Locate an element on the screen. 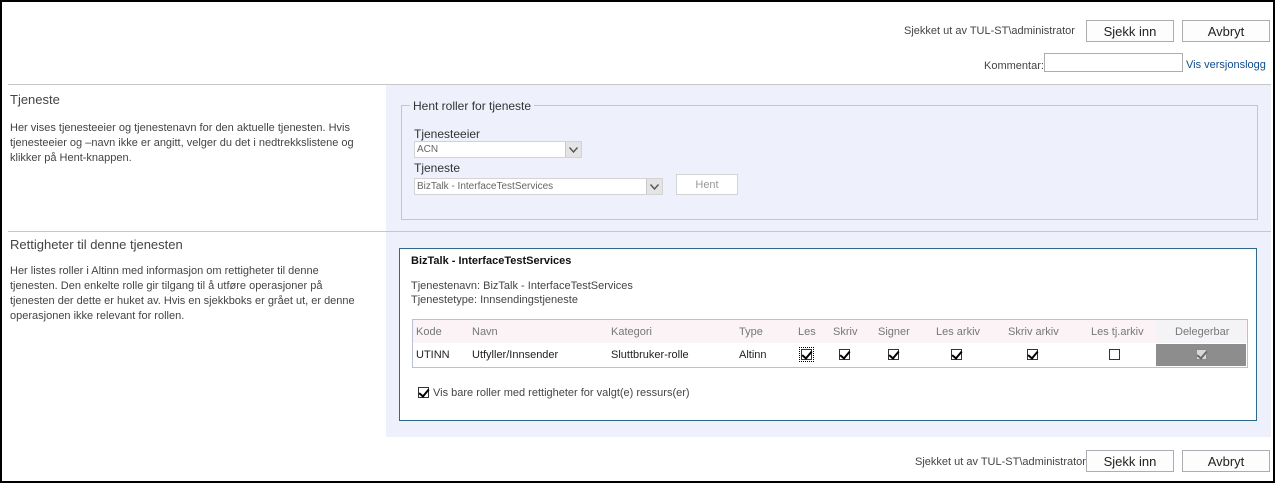  col-header-kategori: Kategori is located at coordinates (631, 332).